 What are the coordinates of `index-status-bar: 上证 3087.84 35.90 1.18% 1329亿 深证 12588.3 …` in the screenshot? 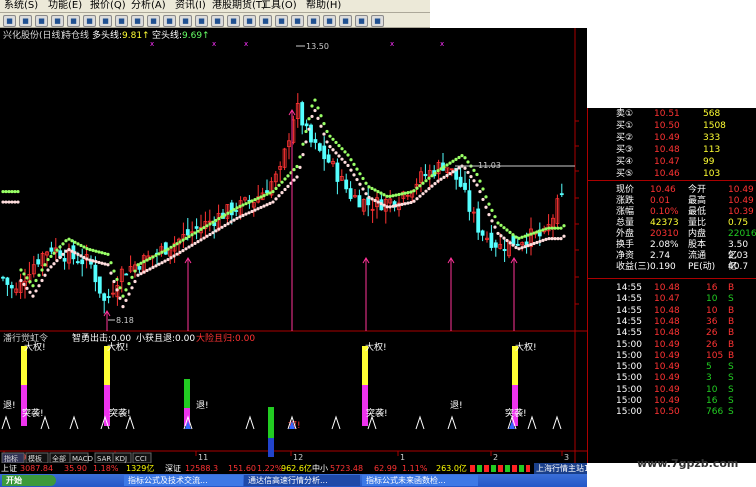 It's located at (296, 468).